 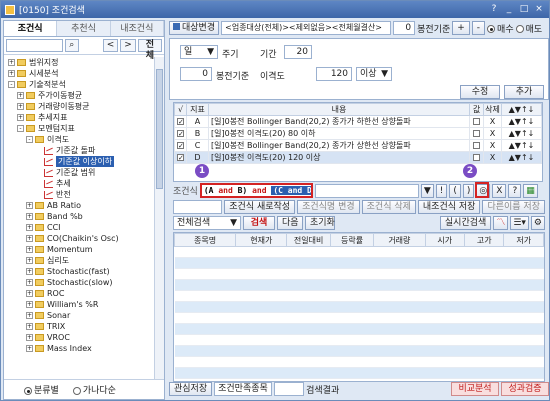 I want to click on tree-item: - 이격도, so click(x=79, y=139).